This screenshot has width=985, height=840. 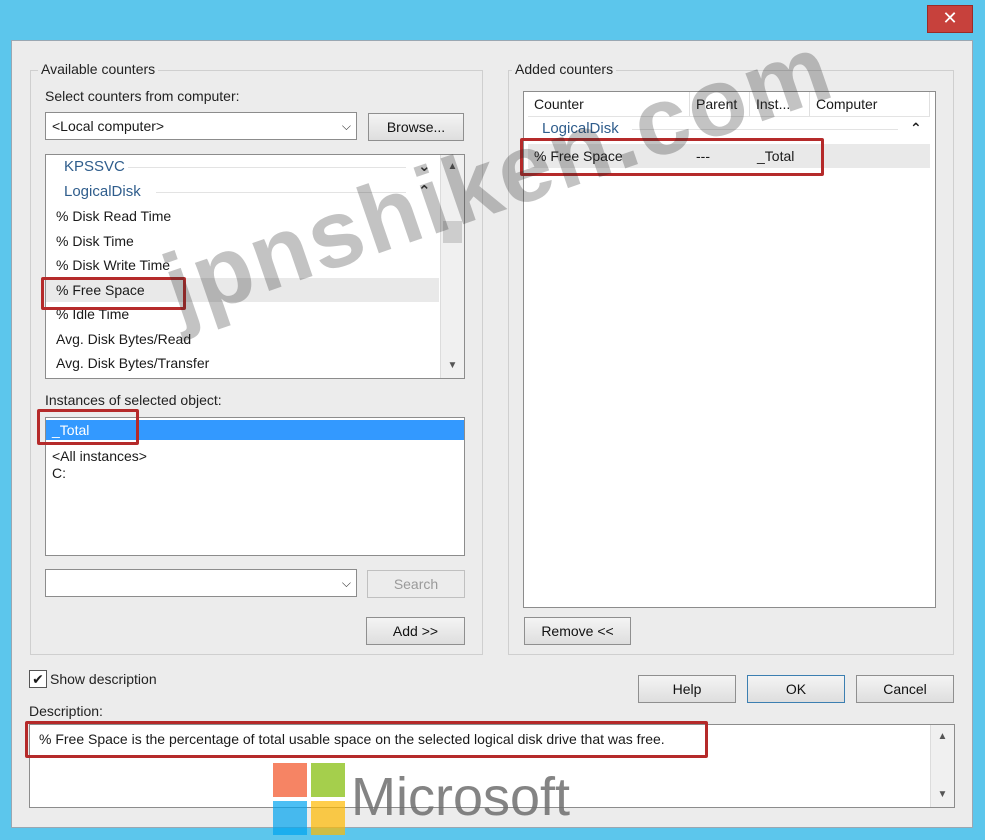 What do you see at coordinates (609, 104) in the screenshot?
I see `column-counter: Counter` at bounding box center [609, 104].